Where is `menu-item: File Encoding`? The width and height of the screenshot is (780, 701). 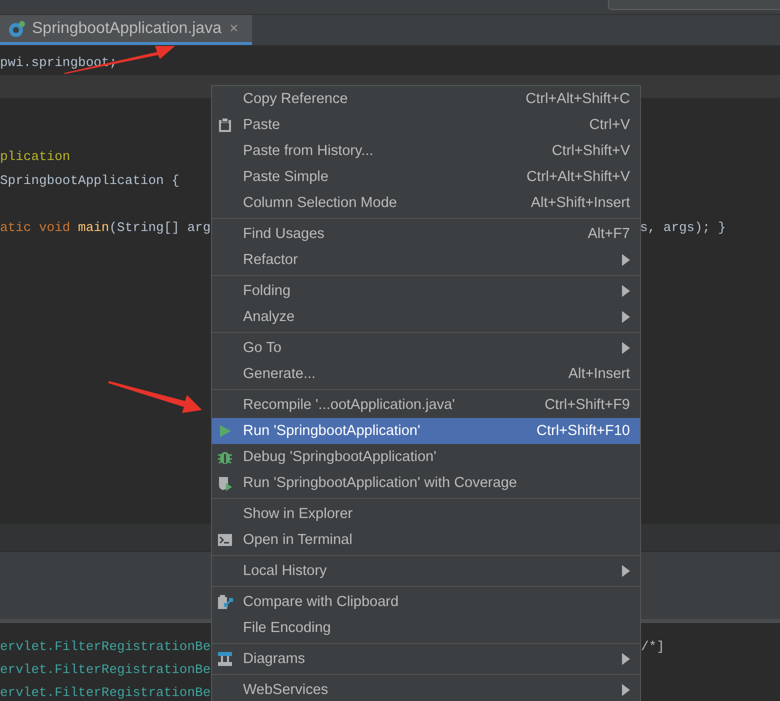
menu-item: File Encoding is located at coordinates (426, 628).